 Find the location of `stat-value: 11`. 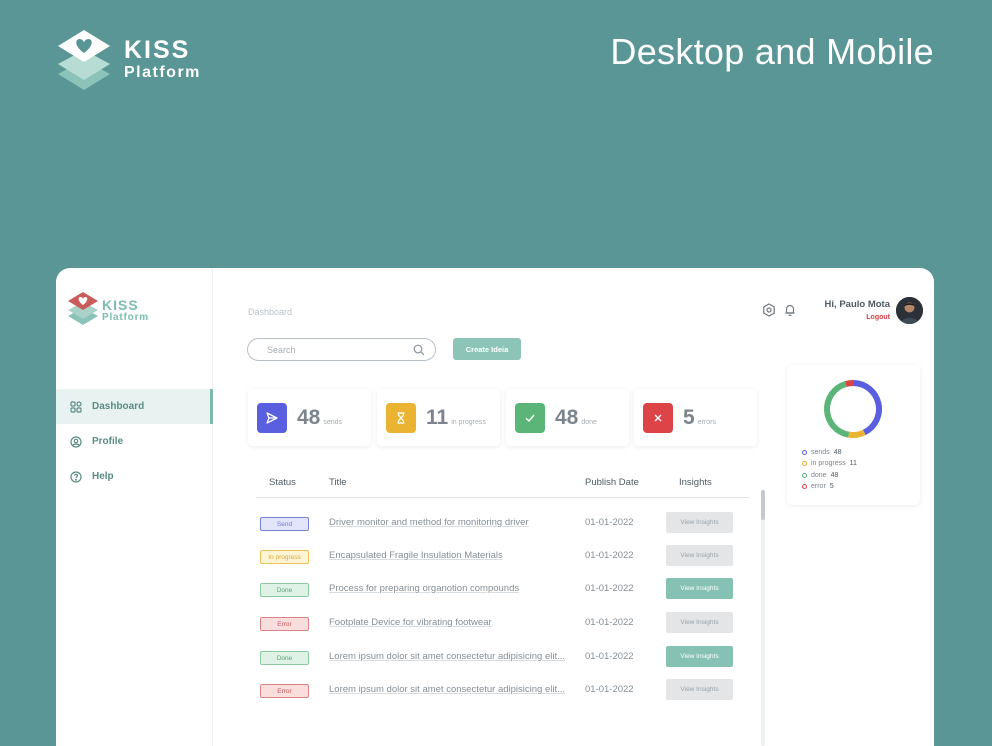

stat-value: 11 is located at coordinates (437, 417).